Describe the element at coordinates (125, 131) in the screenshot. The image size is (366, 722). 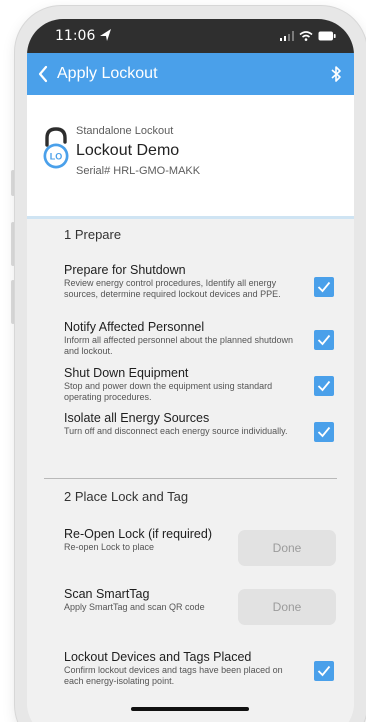
I see `device-type: Standalone Lockout` at that location.